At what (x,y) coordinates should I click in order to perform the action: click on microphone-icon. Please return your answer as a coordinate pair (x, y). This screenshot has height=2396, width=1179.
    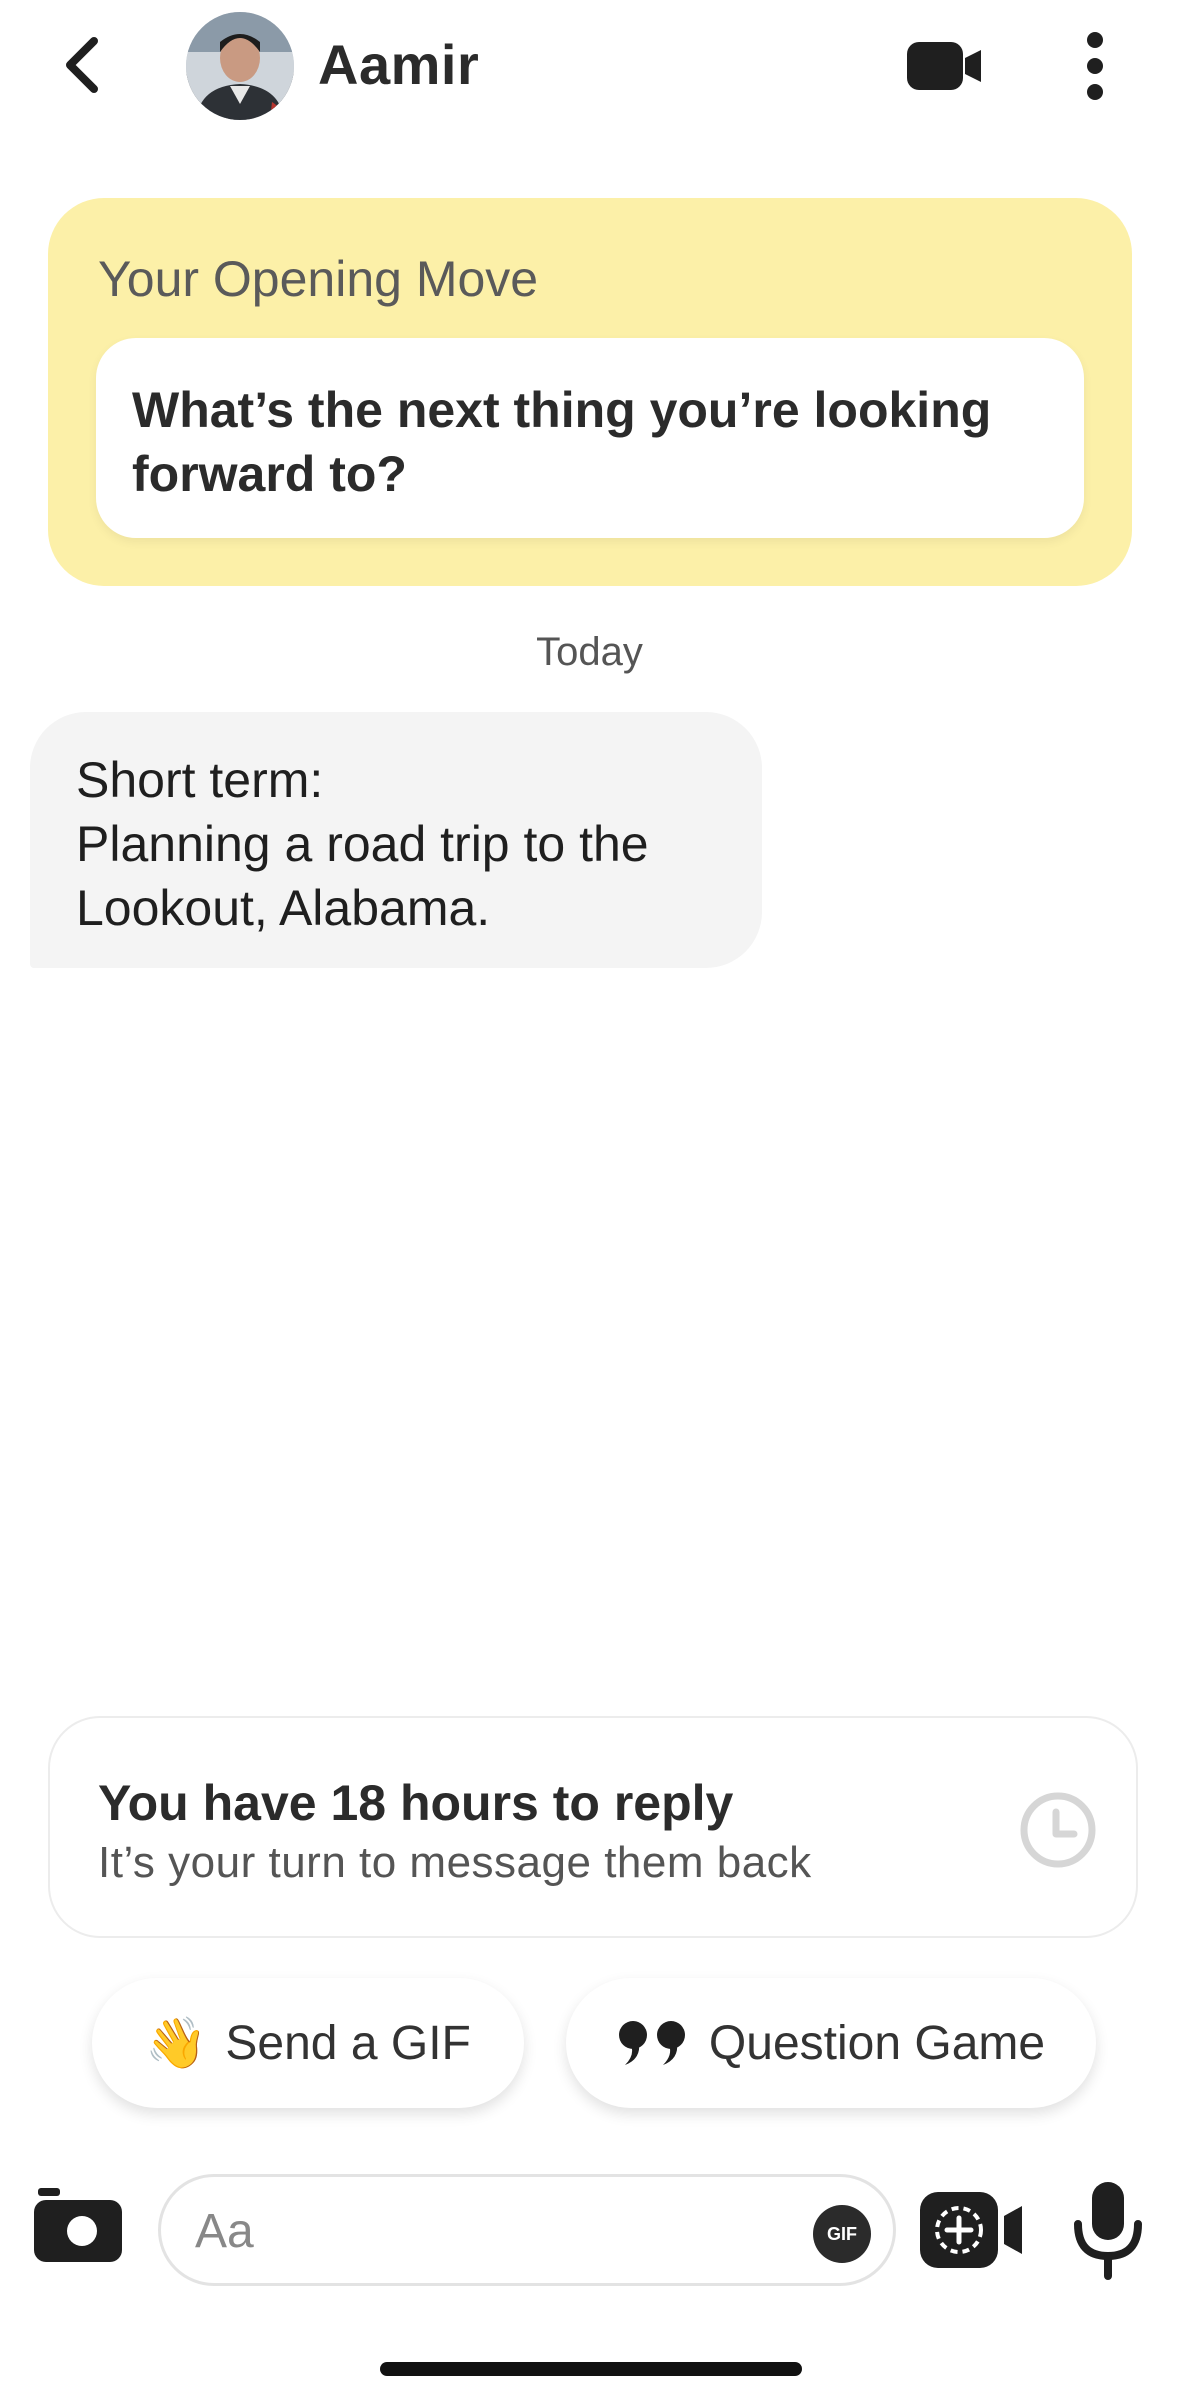
    Looking at the image, I should click on (1108, 2231).